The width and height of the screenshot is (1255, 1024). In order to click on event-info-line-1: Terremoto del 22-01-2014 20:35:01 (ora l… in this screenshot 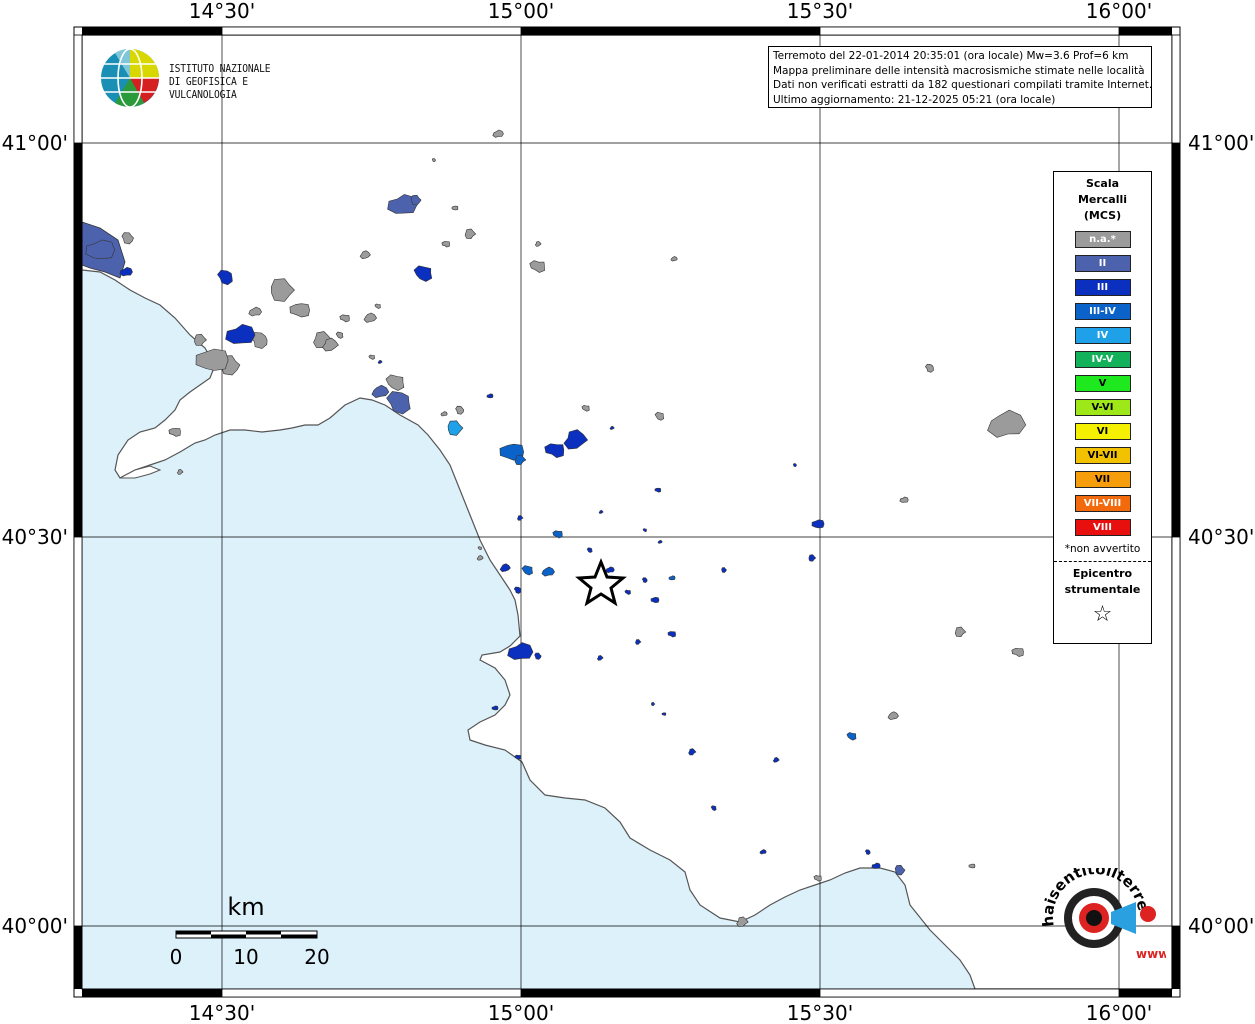, I will do `click(951, 56)`.